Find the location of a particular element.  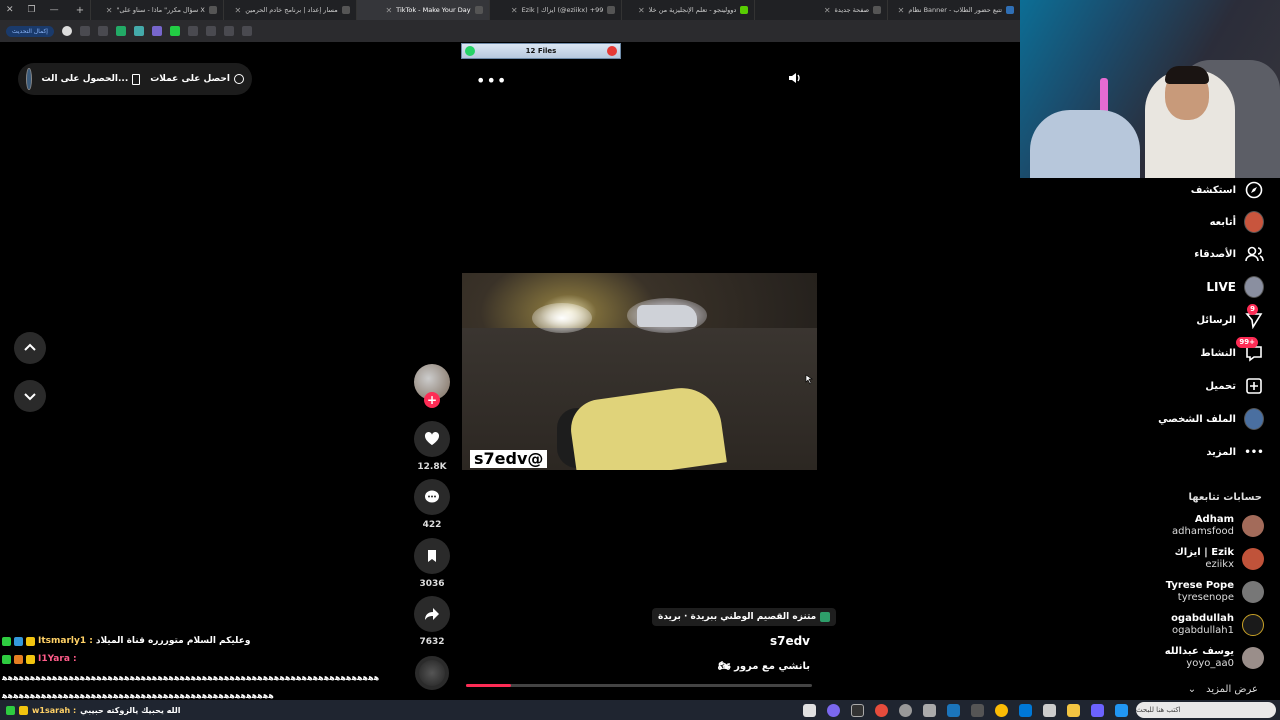

following-accounts-title: حسابات تتابعها is located at coordinates (1225, 497).